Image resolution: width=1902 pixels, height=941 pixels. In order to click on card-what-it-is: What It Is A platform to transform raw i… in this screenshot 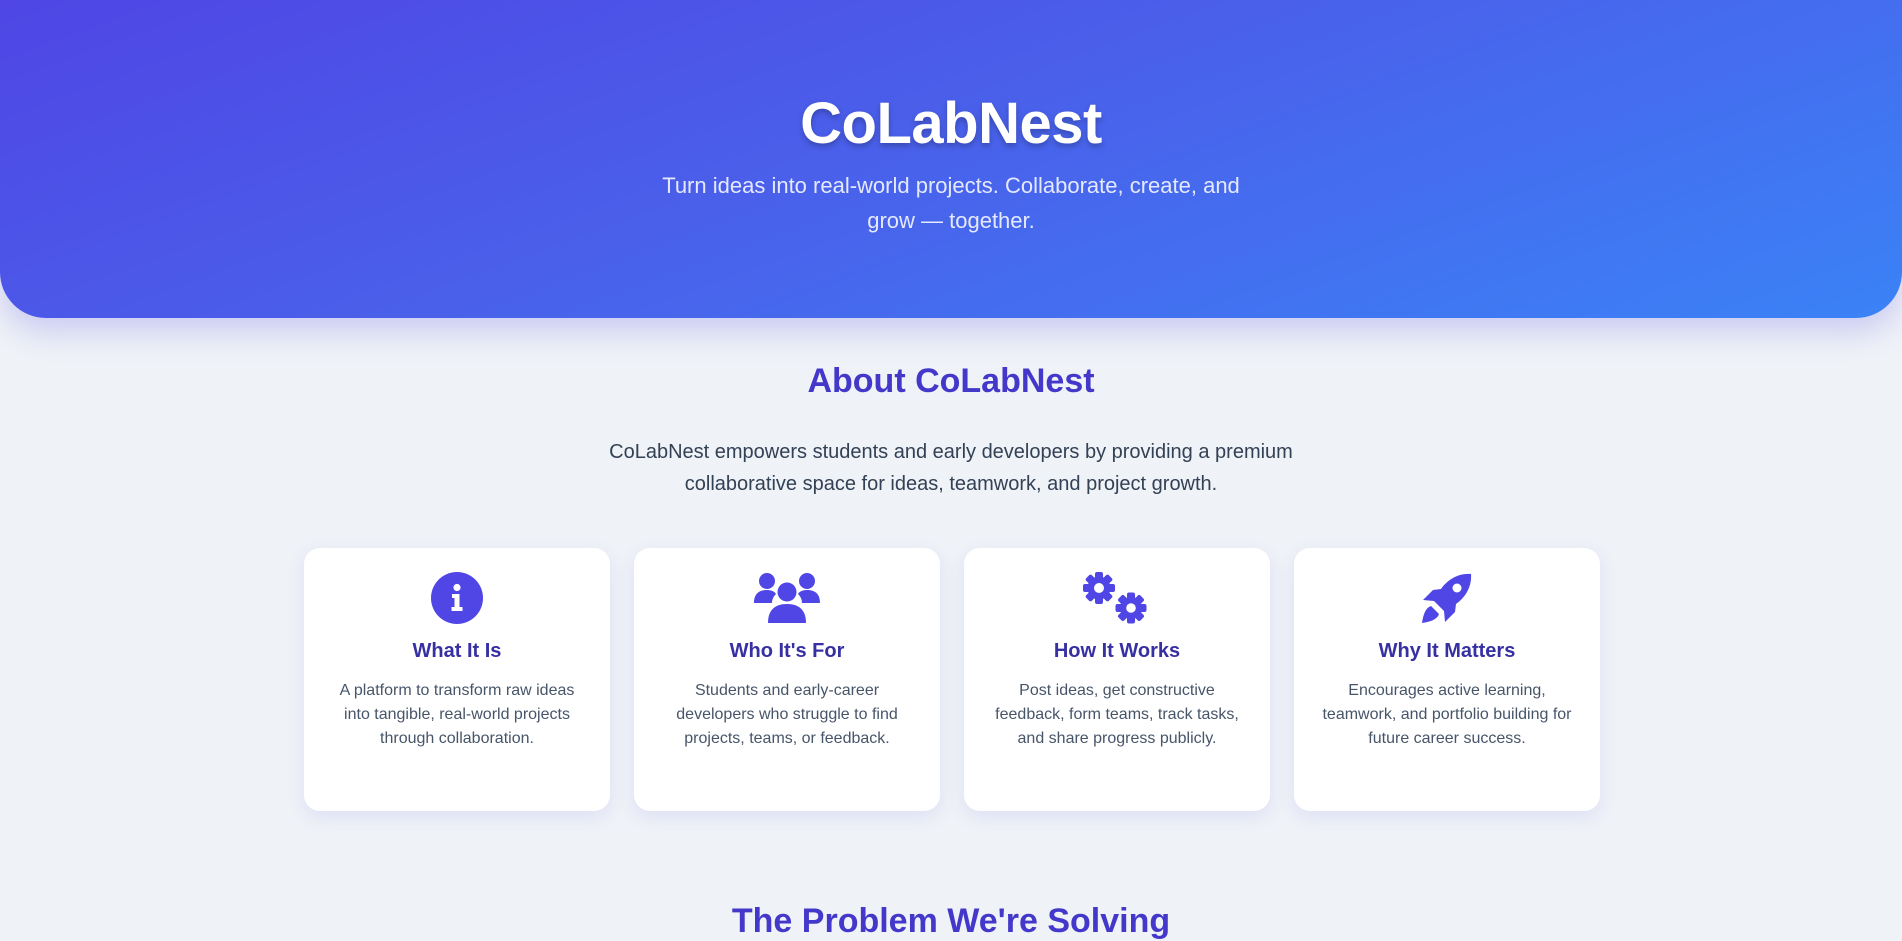, I will do `click(457, 679)`.